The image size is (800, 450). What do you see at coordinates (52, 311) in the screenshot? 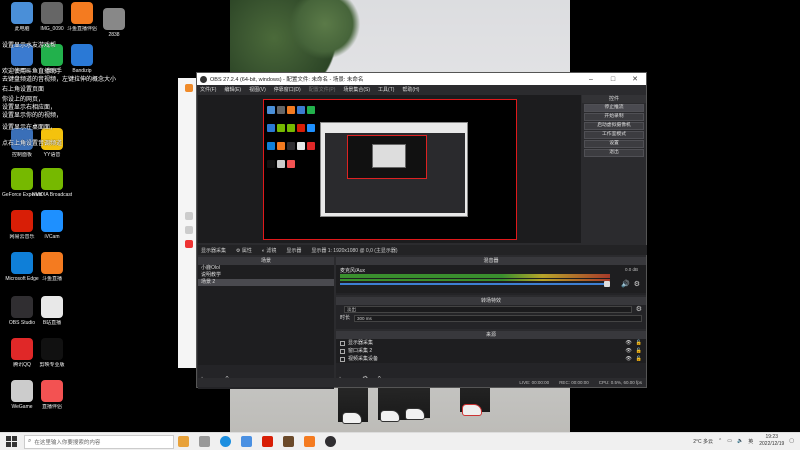
I see `desktop-icon: B站直播` at bounding box center [52, 311].